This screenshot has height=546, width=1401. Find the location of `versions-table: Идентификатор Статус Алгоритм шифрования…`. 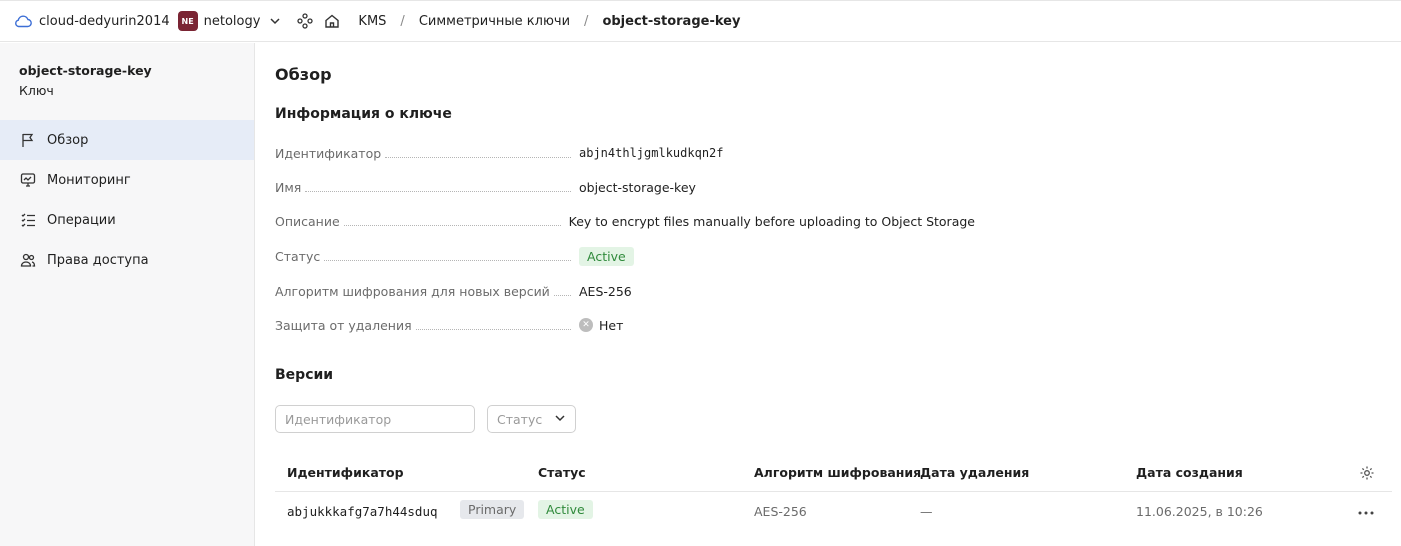

versions-table: Идентификатор Статус Алгоритм шифрования… is located at coordinates (833, 496).